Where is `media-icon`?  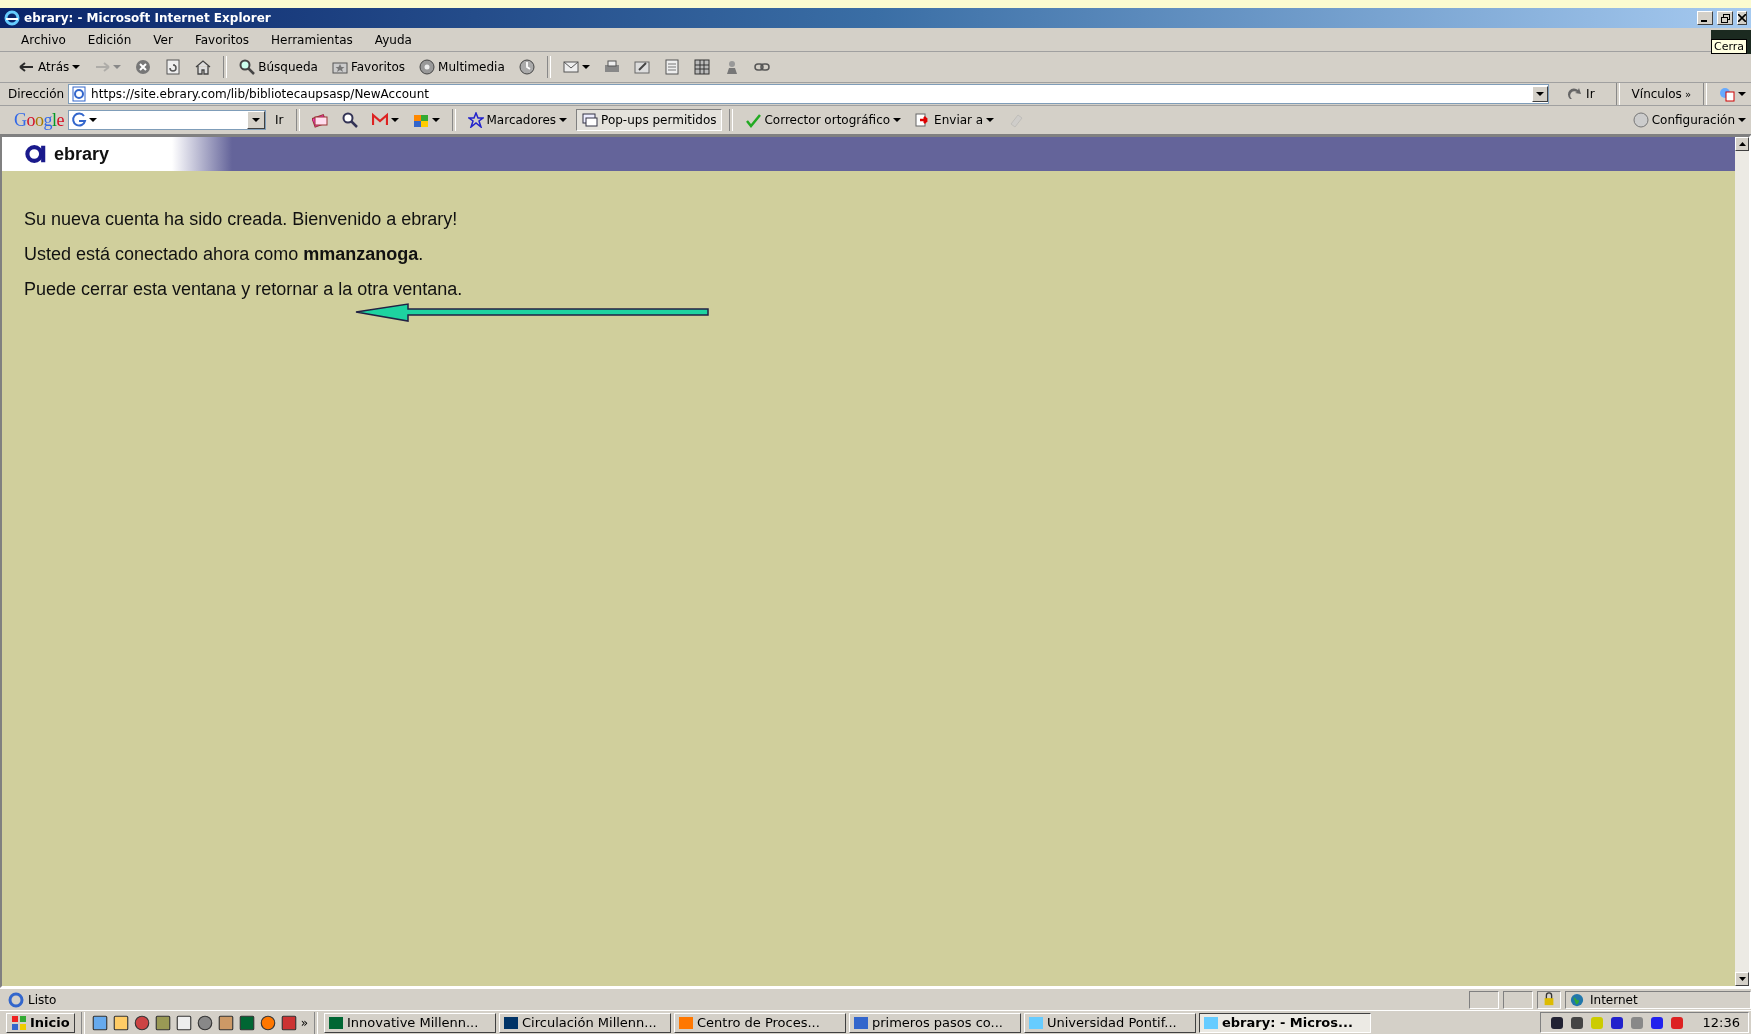
media-icon is located at coordinates (427, 67).